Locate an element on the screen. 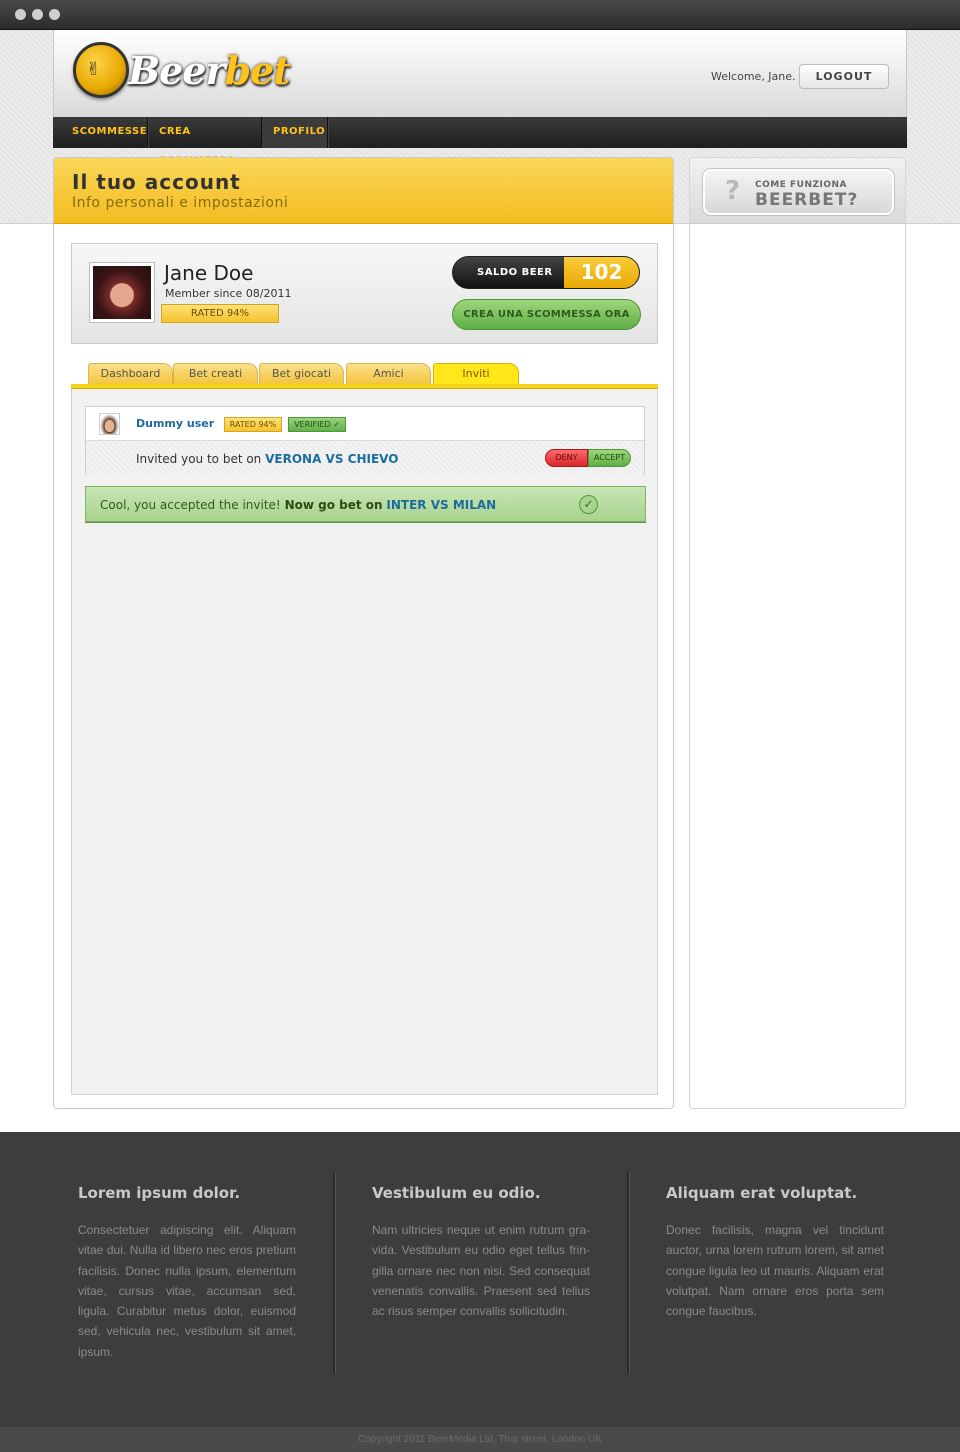 This screenshot has width=960, height=1452. page-title: Il tuo account is located at coordinates (156, 182).